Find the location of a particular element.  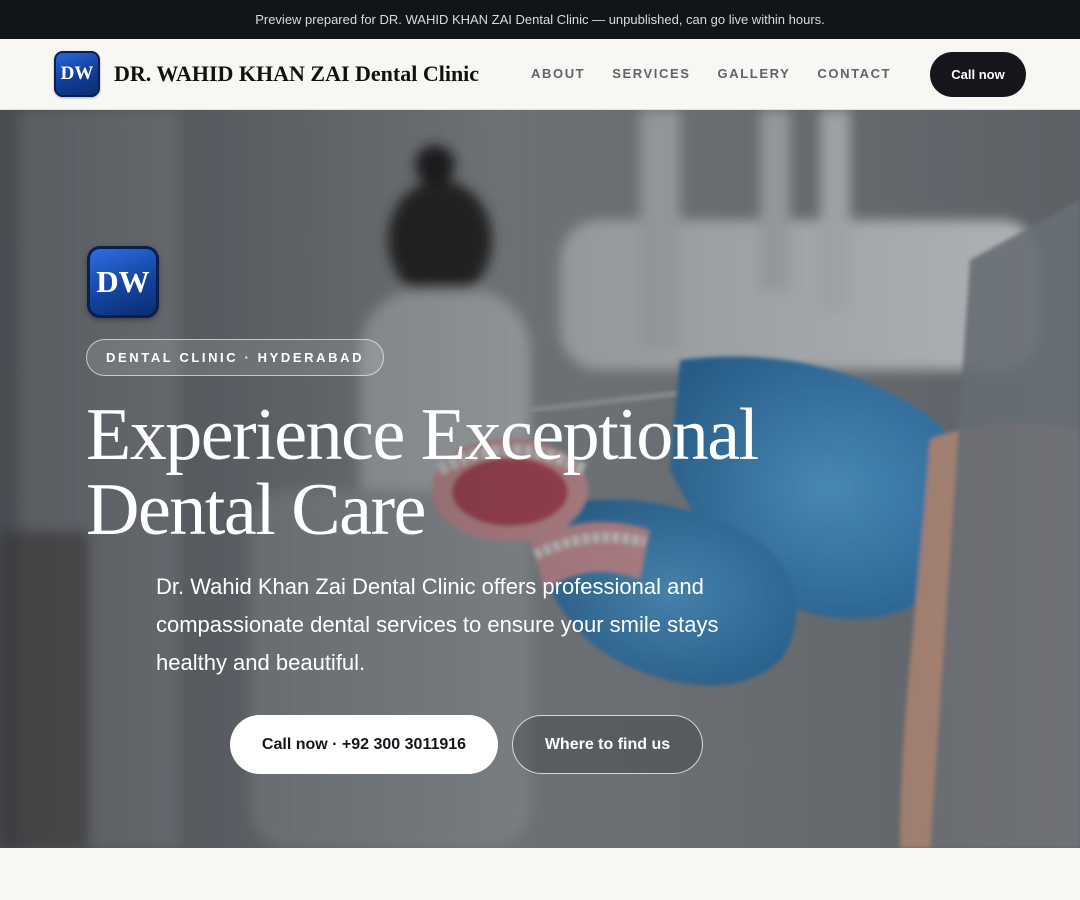

nav-link-about: ABOUT is located at coordinates (558, 73).